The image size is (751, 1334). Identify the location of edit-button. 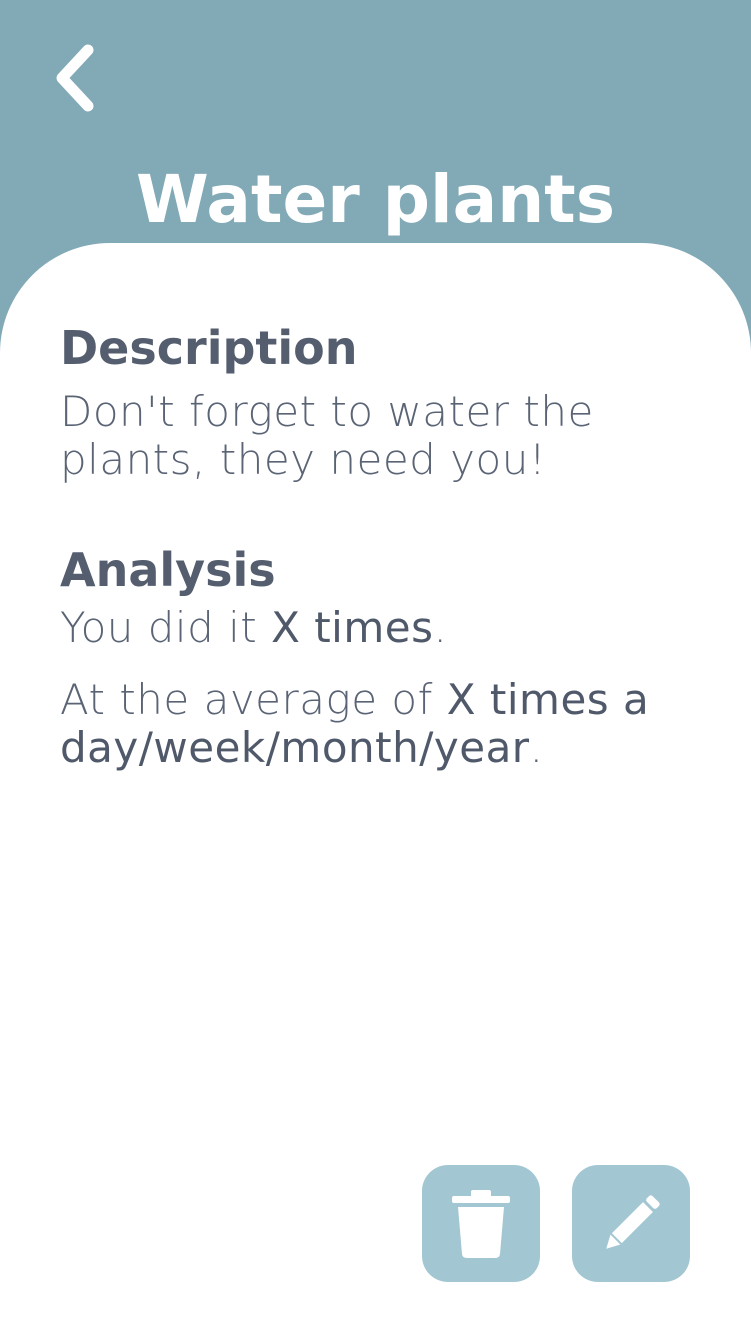
(631, 1223).